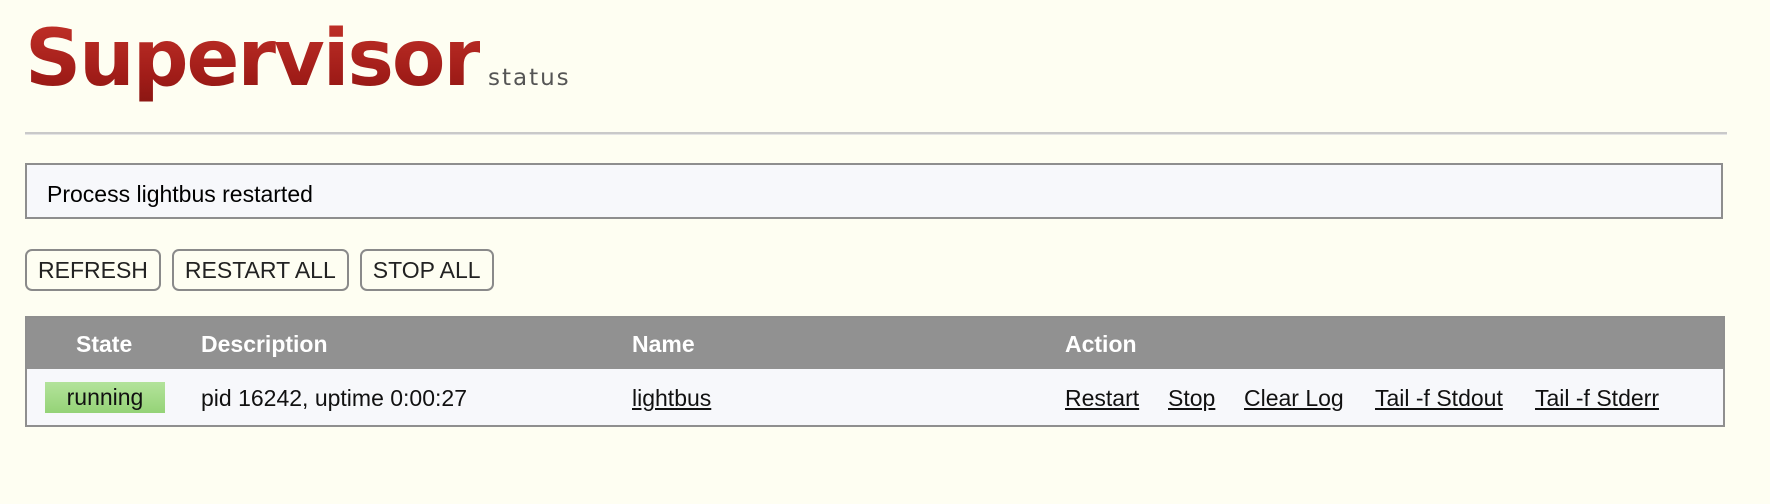 This screenshot has width=1770, height=504. I want to click on column-header-description: Description, so click(264, 344).